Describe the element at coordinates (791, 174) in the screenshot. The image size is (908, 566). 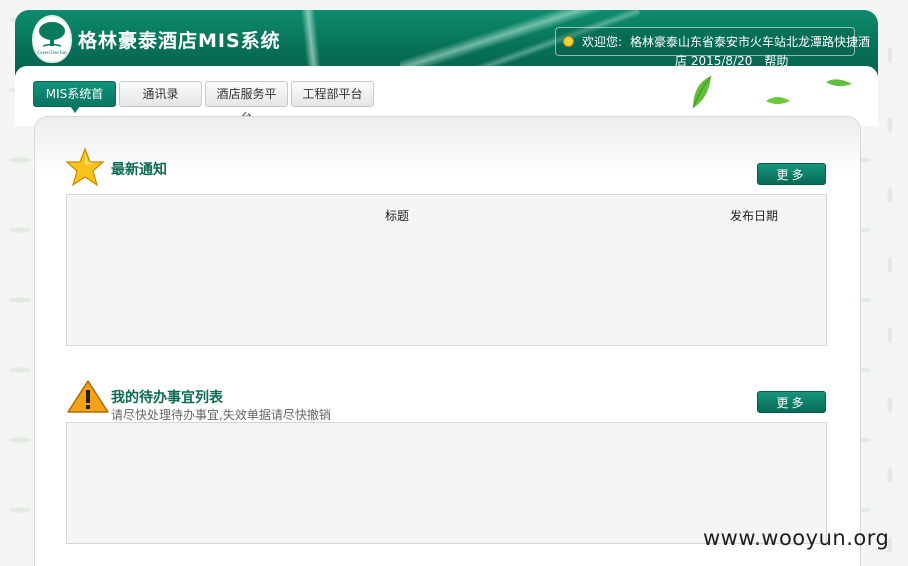
I see `notices-more-button: 更多` at that location.